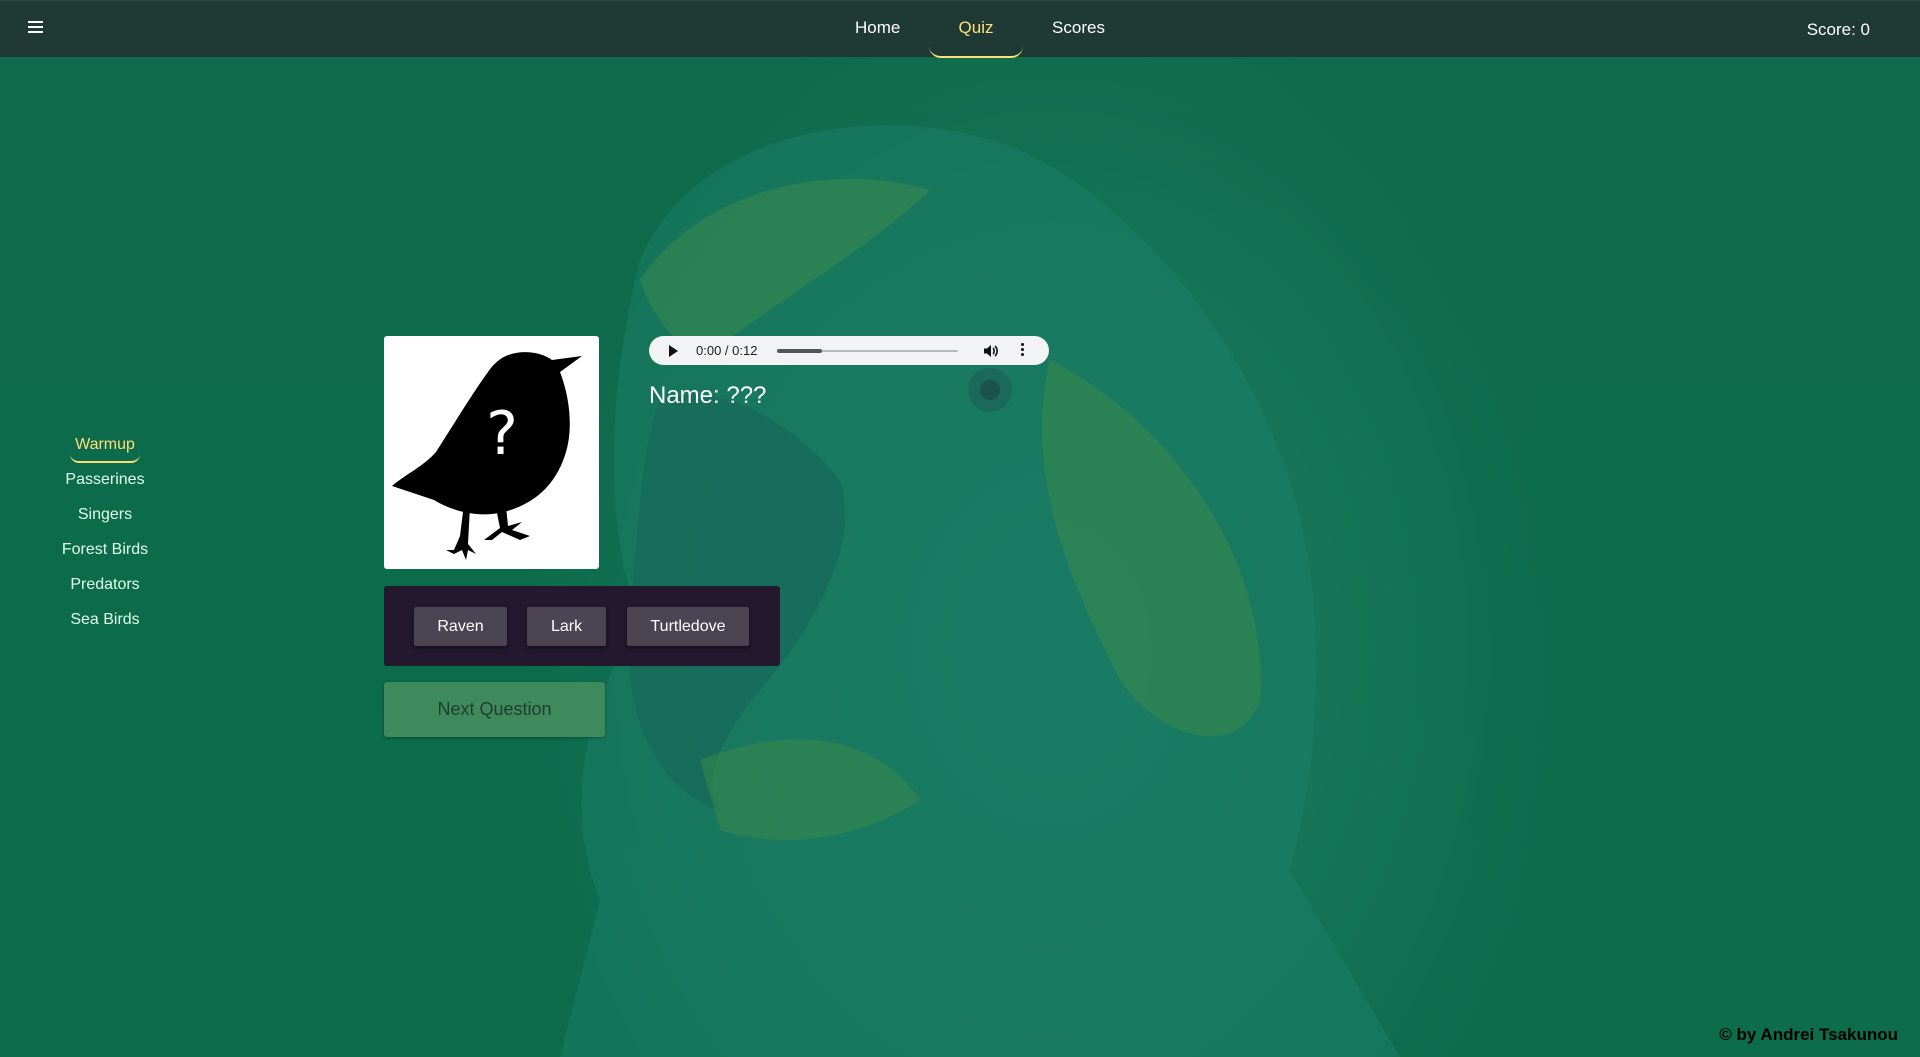 Image resolution: width=1920 pixels, height=1057 pixels. Describe the element at coordinates (105, 590) in the screenshot. I see `sidebar-item-predators: Predators` at that location.